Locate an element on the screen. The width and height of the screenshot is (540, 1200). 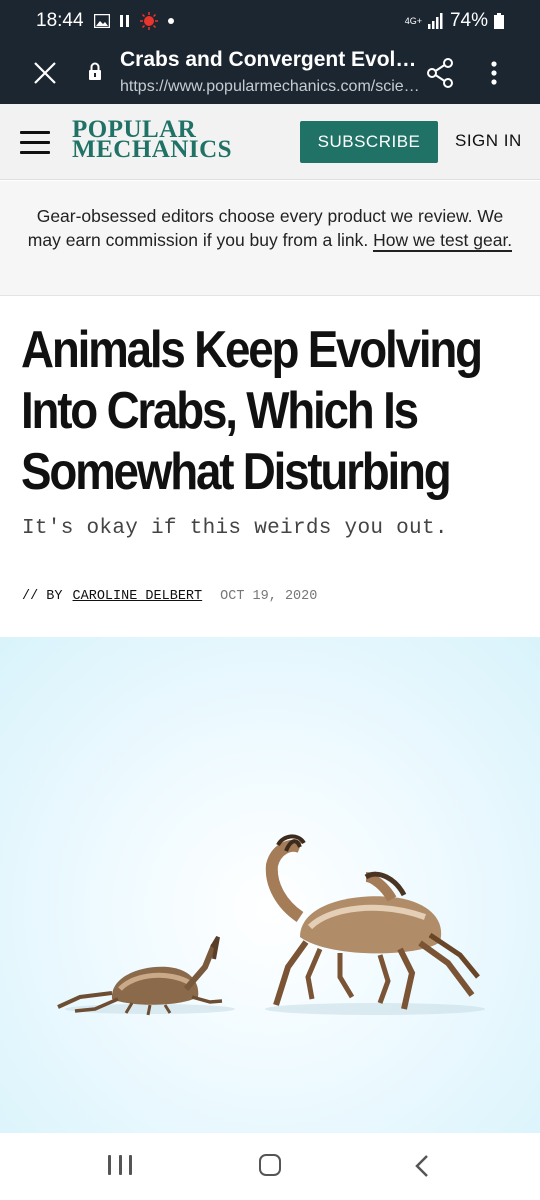
share-icon is located at coordinates (441, 73).